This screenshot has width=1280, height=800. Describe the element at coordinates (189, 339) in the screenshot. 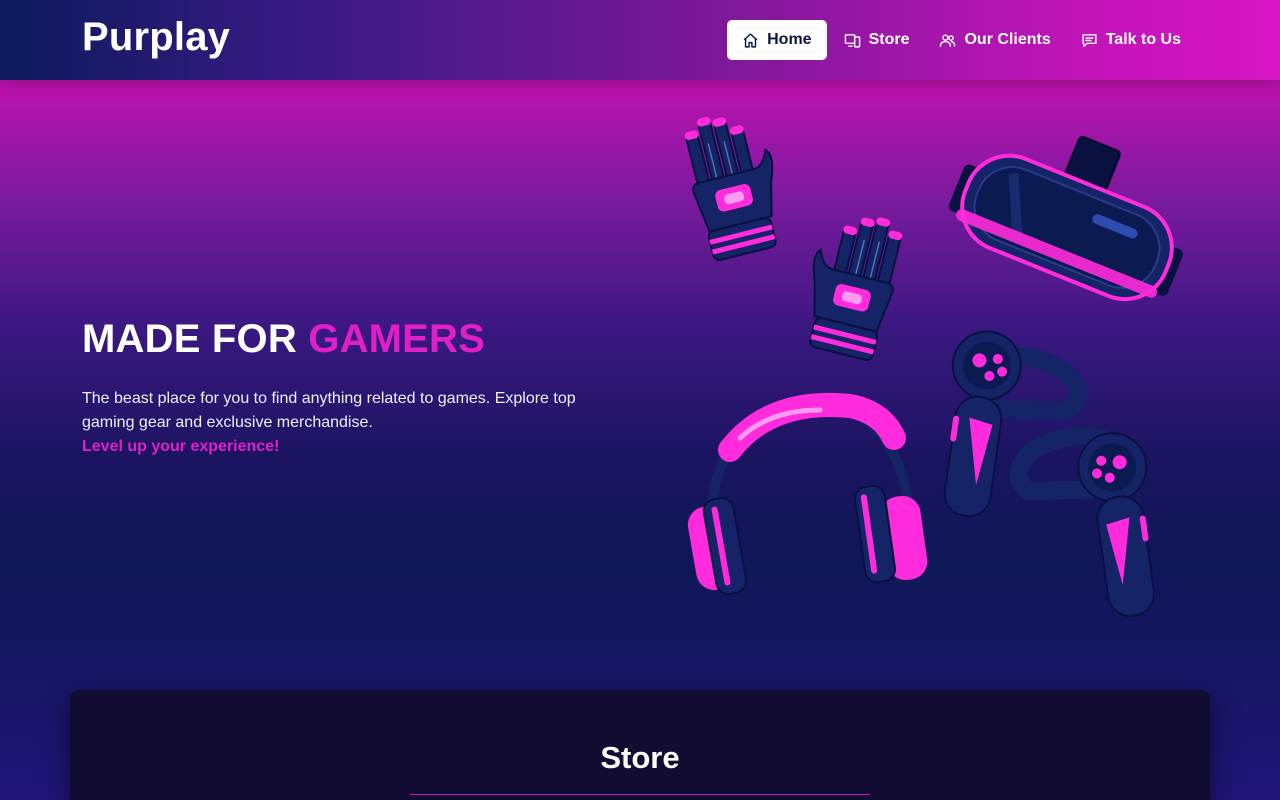

I see `hero-title-main: MADE FOR` at that location.